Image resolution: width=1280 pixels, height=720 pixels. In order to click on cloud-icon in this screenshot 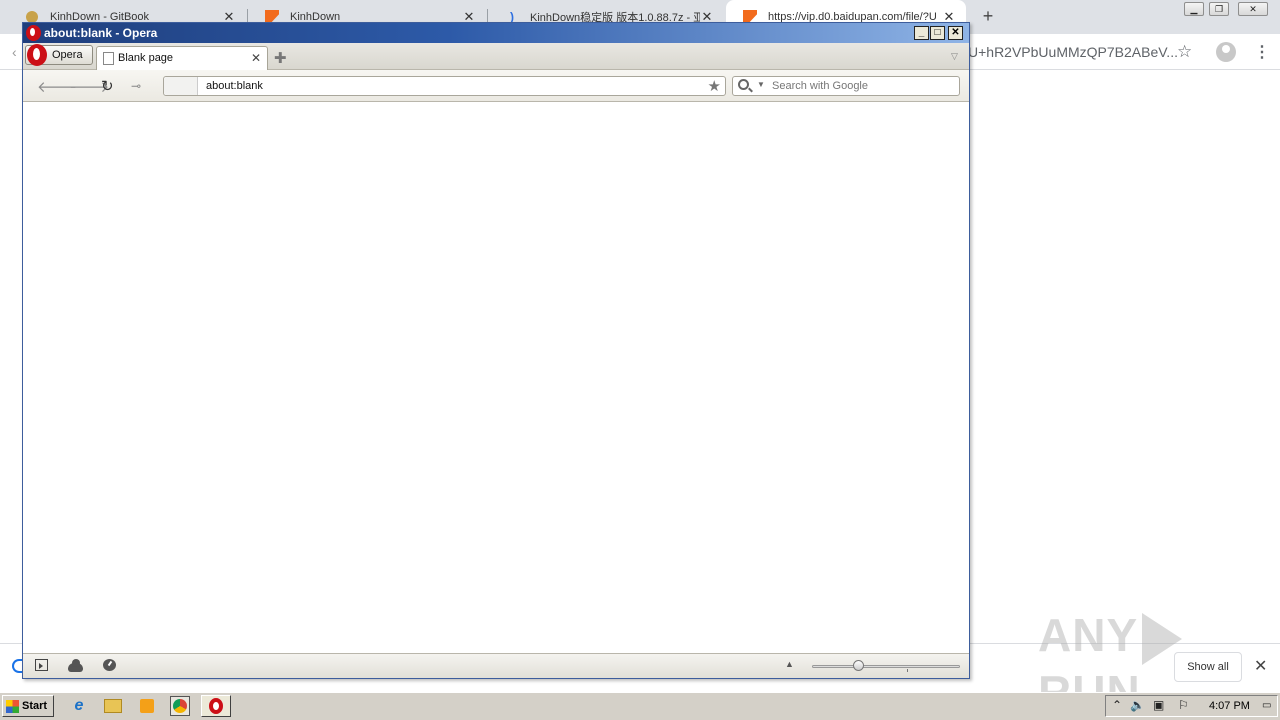, I will do `click(75, 665)`.